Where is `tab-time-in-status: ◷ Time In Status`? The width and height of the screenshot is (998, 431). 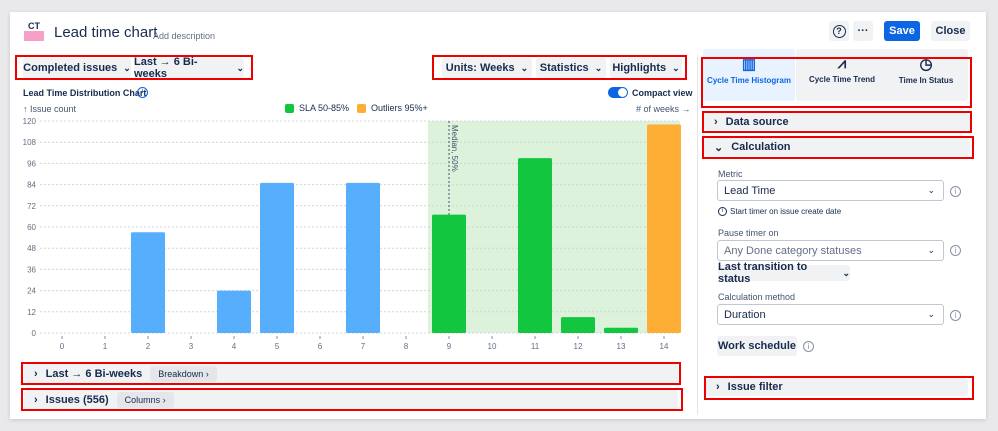 tab-time-in-status: ◷ Time In Status is located at coordinates (926, 75).